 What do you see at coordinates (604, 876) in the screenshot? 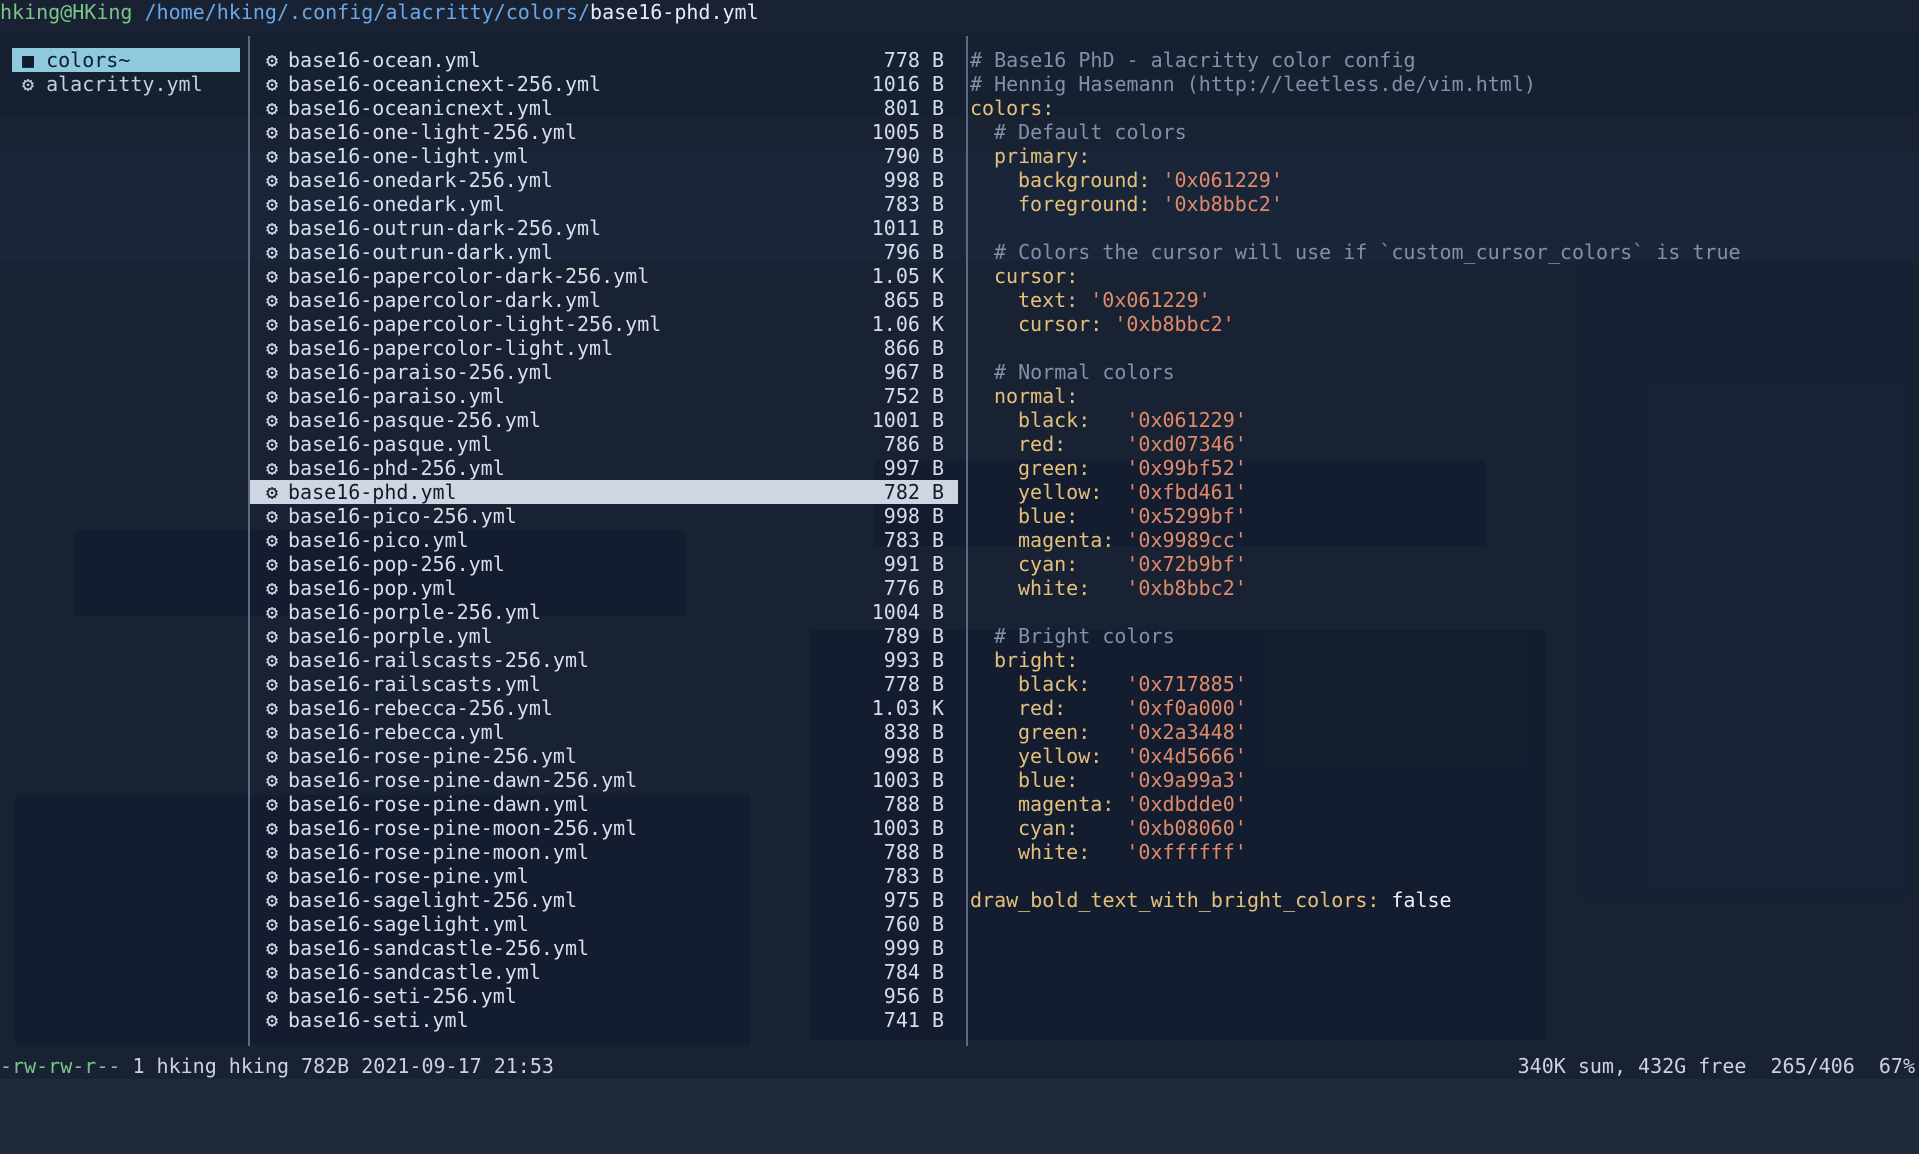
I see `file-row: ⚙ base16-rose-pine.yml 783 B` at bounding box center [604, 876].